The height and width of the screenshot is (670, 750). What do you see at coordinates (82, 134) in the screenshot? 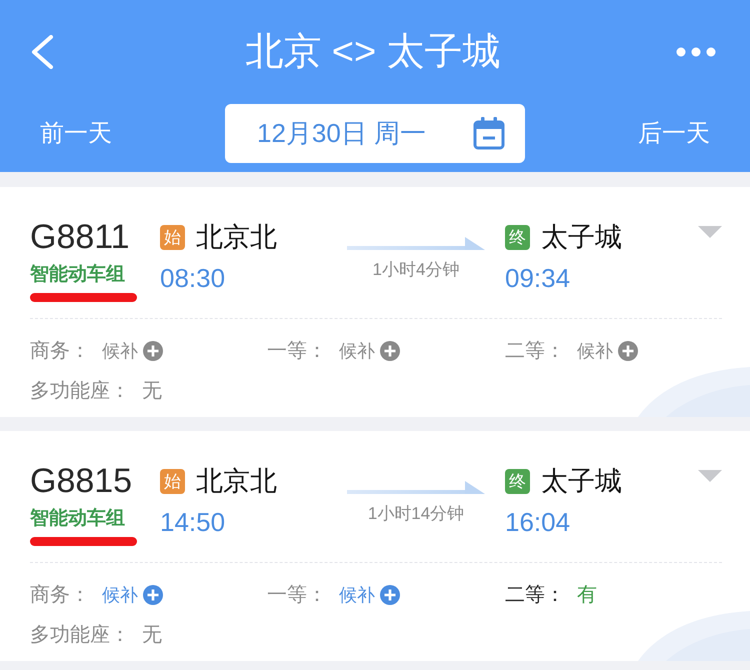
I see `previous-day-link: 前一天` at bounding box center [82, 134].